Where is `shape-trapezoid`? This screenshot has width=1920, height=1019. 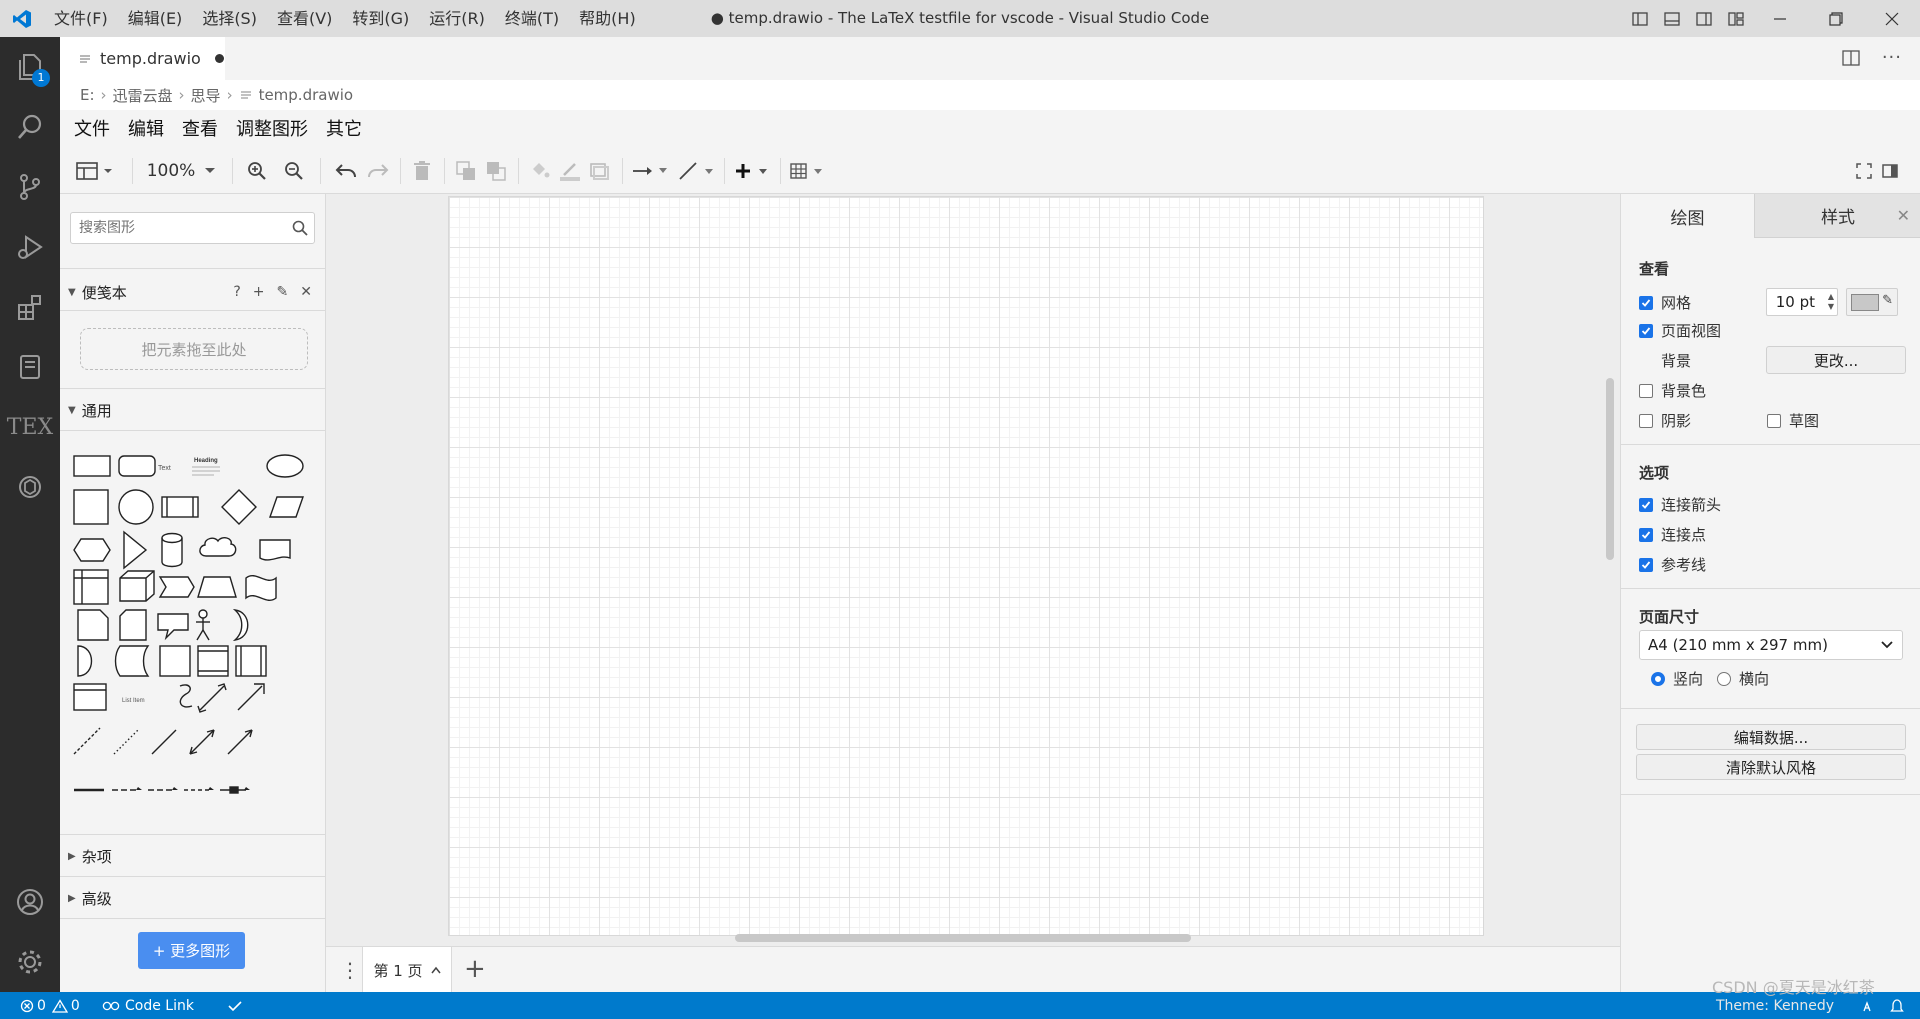
shape-trapezoid is located at coordinates (217, 587).